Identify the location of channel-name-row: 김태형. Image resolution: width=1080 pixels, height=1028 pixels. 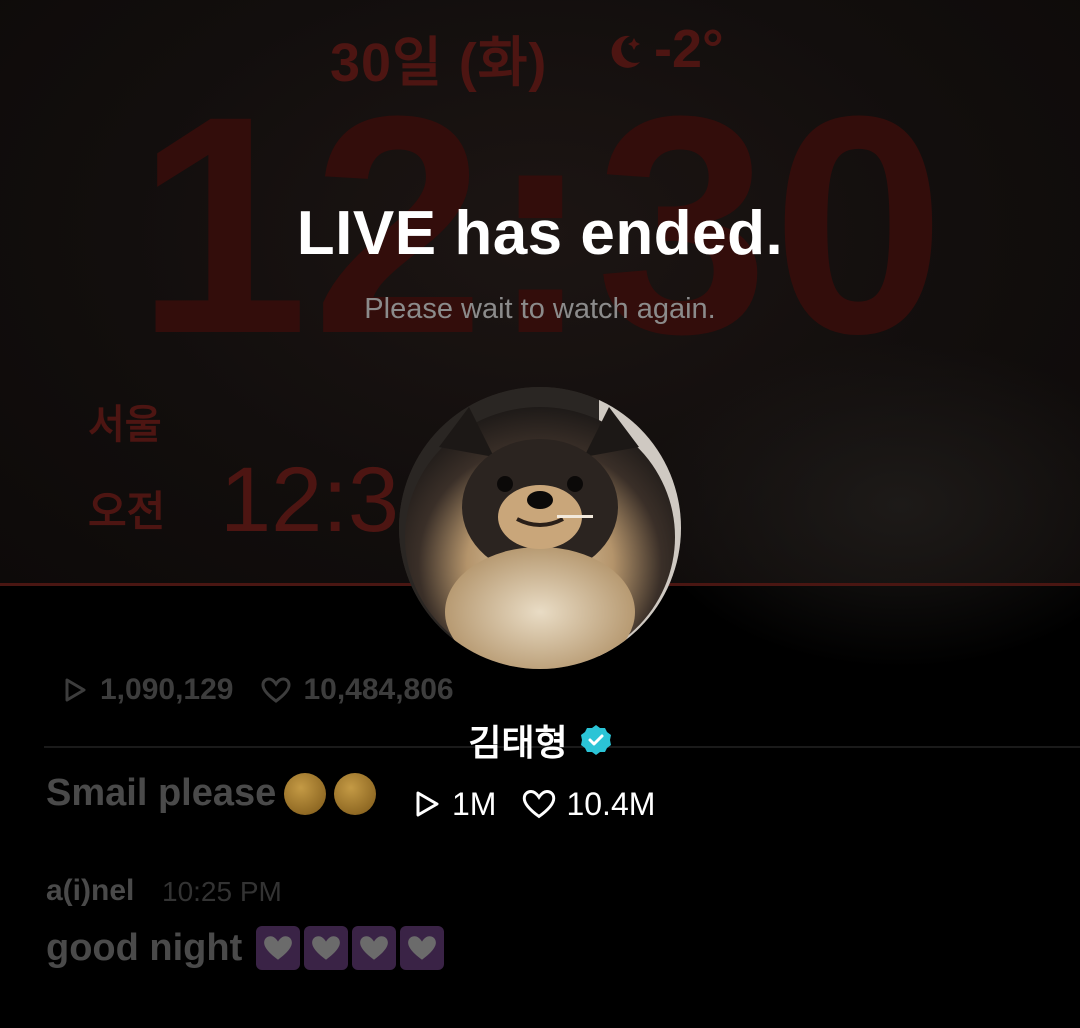
(540, 740).